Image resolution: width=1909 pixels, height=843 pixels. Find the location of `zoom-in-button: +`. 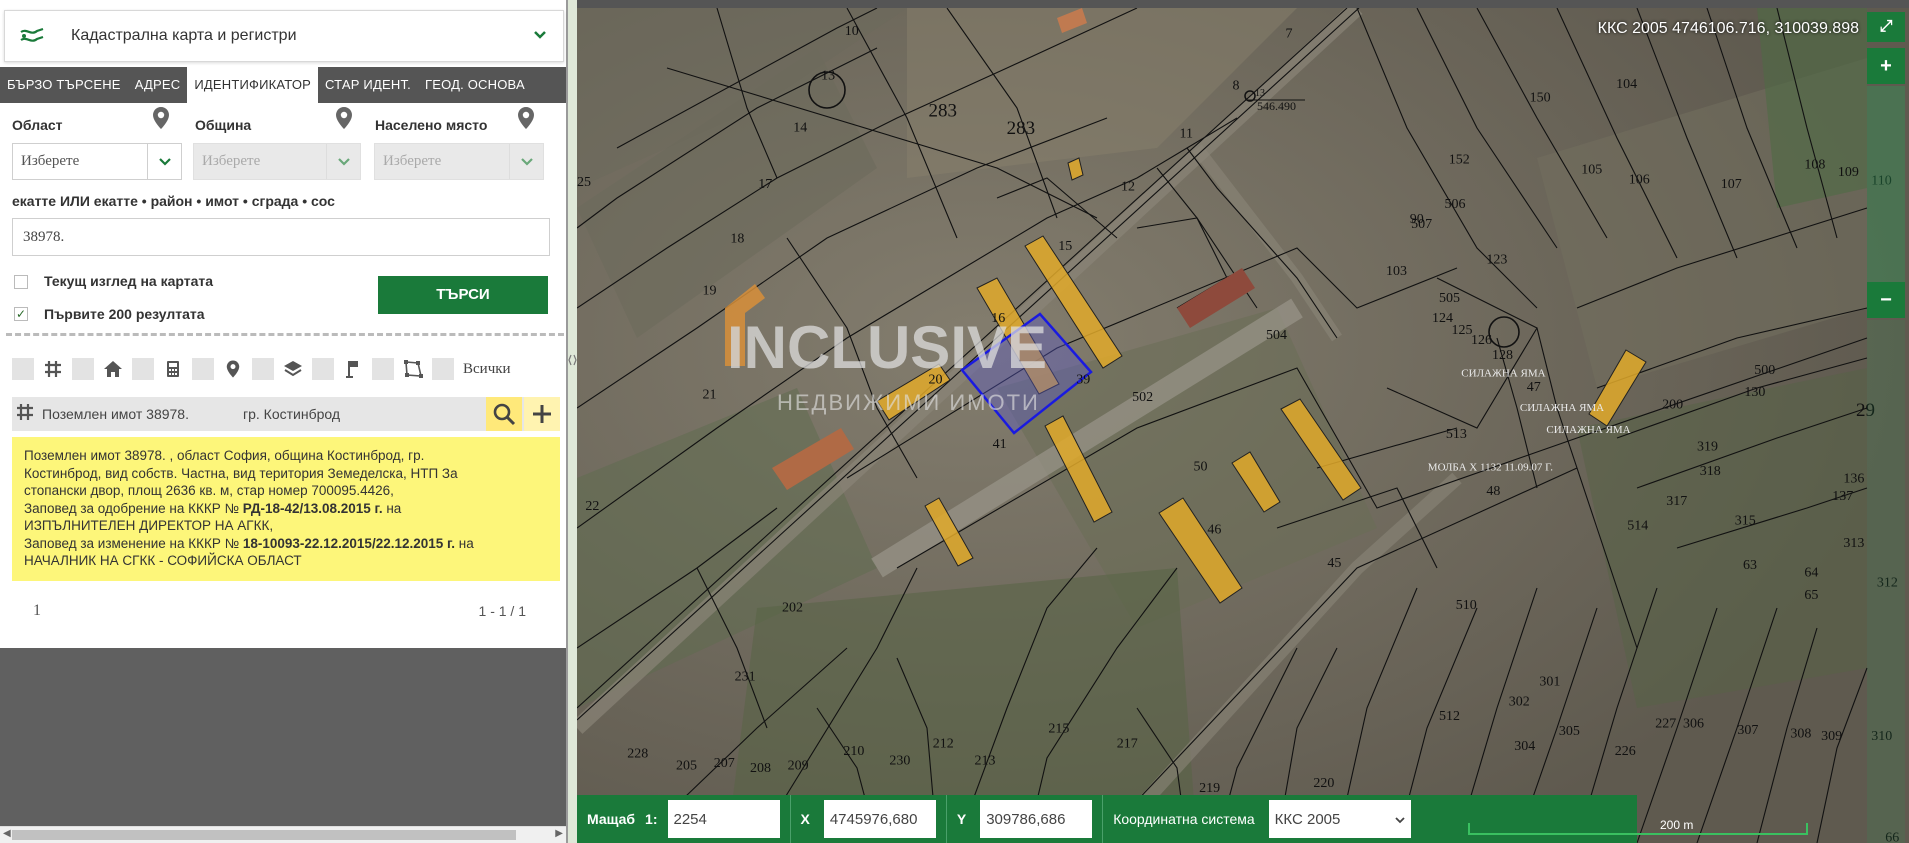

zoom-in-button: + is located at coordinates (1886, 66).